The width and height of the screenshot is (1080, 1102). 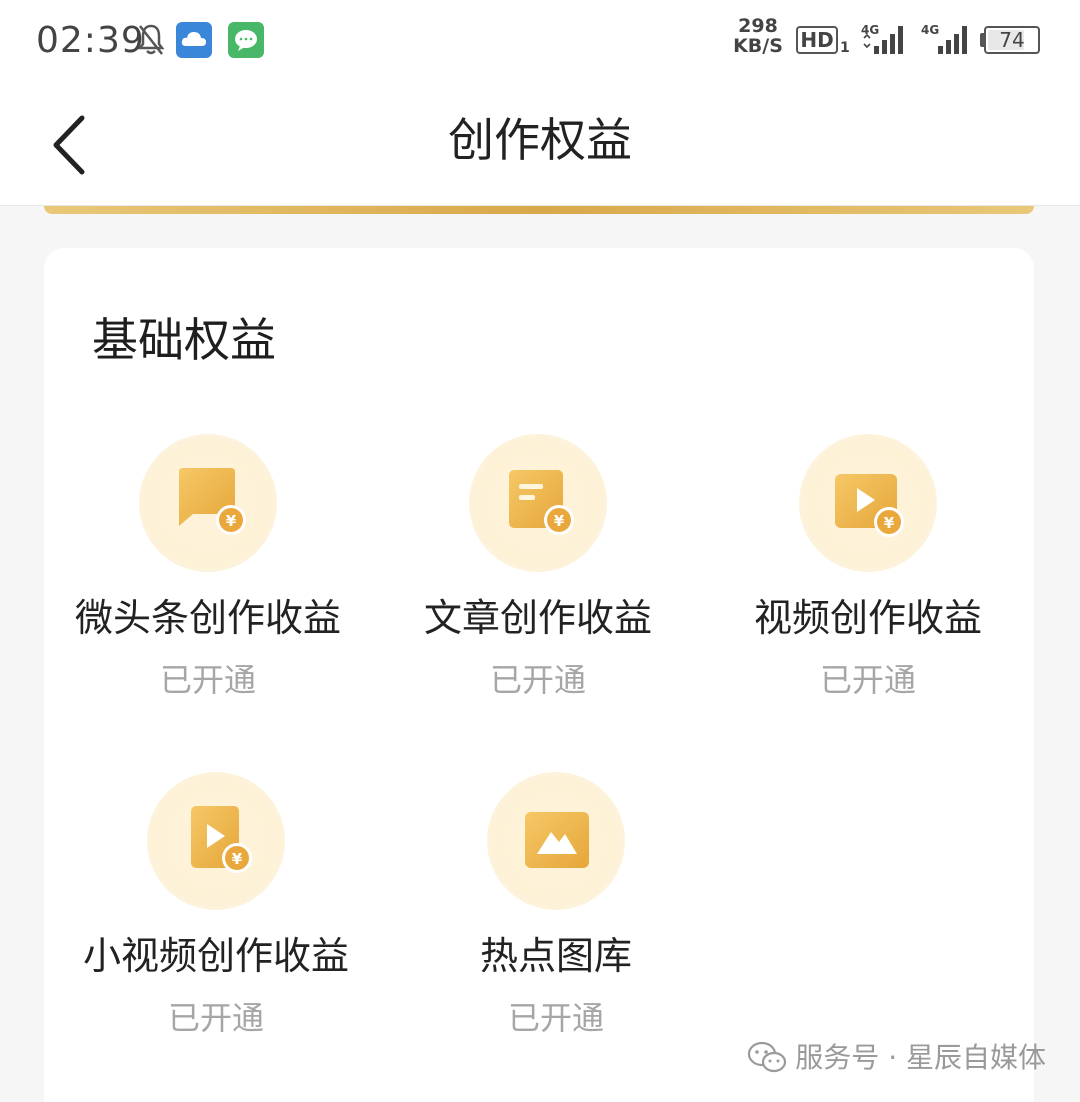 I want to click on benefit-icon-circle, so click(x=556, y=841).